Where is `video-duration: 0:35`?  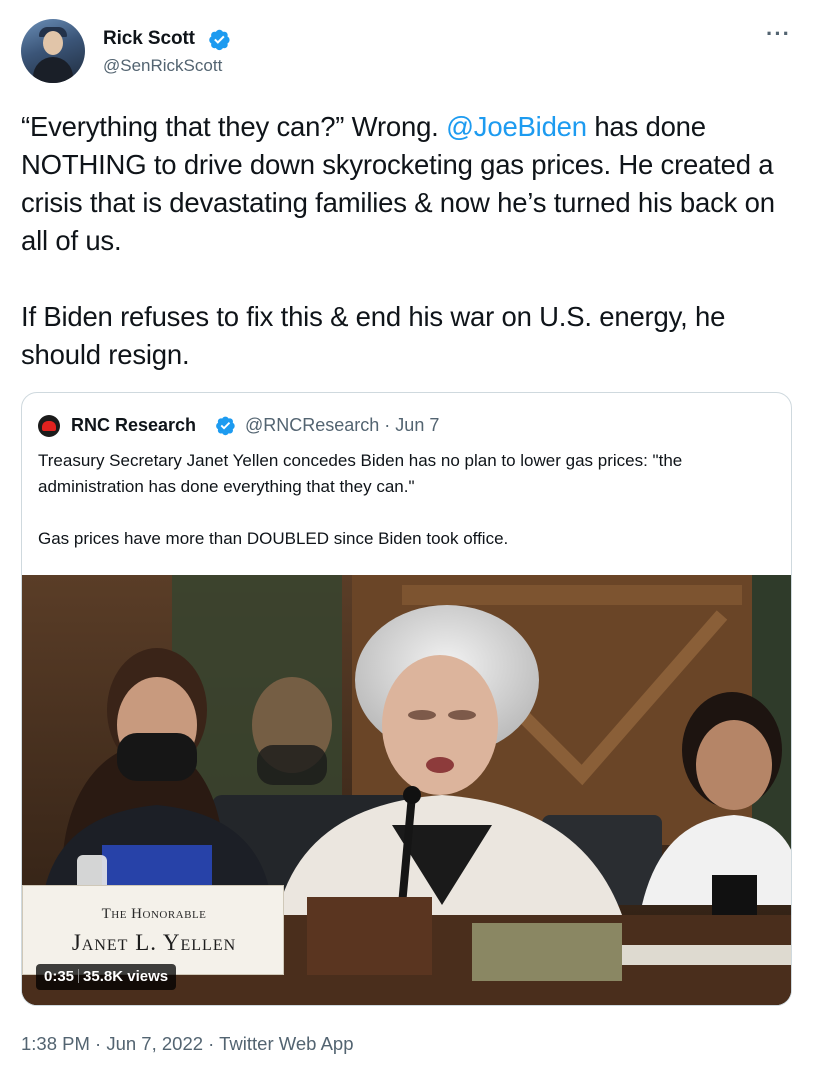
video-duration: 0:35 is located at coordinates (59, 976).